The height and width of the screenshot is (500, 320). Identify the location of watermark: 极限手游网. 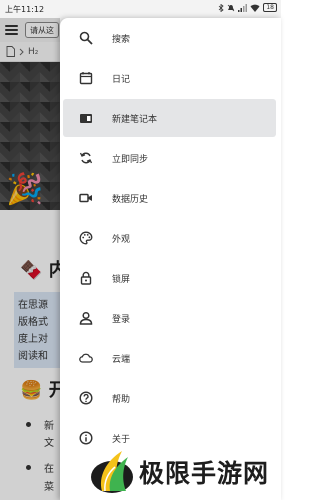
(183, 472).